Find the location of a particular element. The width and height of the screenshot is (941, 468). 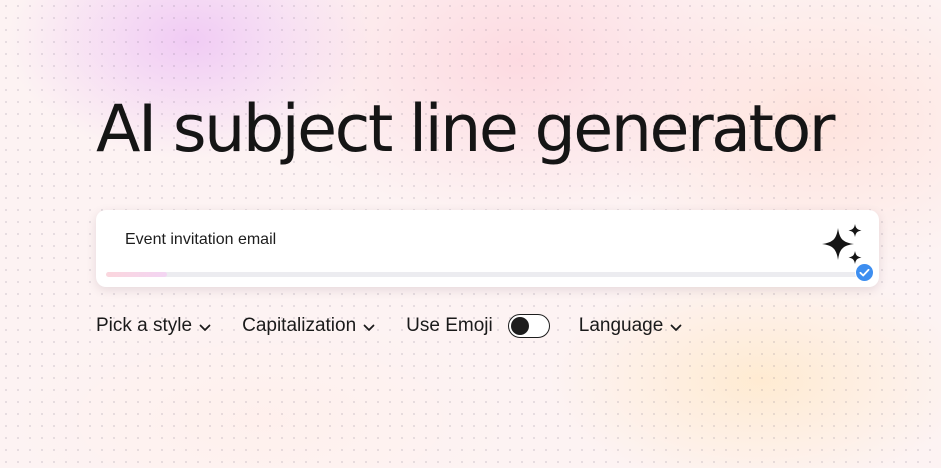

subject-input: Event invitation email is located at coordinates (200, 240).